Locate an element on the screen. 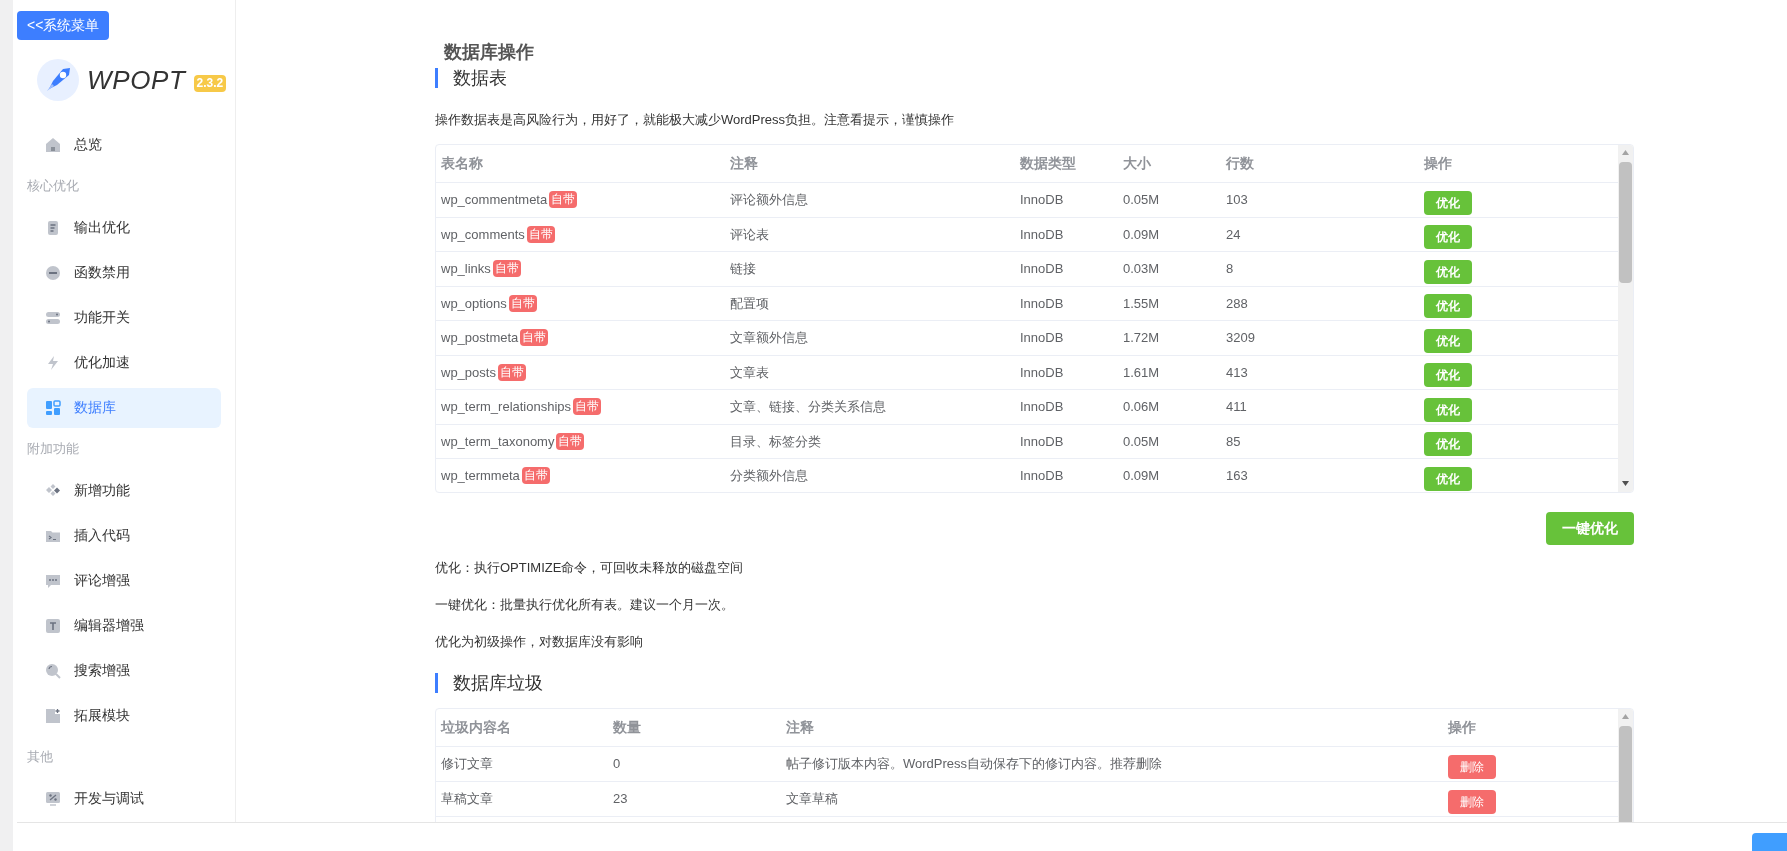  nav-item: 拓展模块 is located at coordinates (124, 715).